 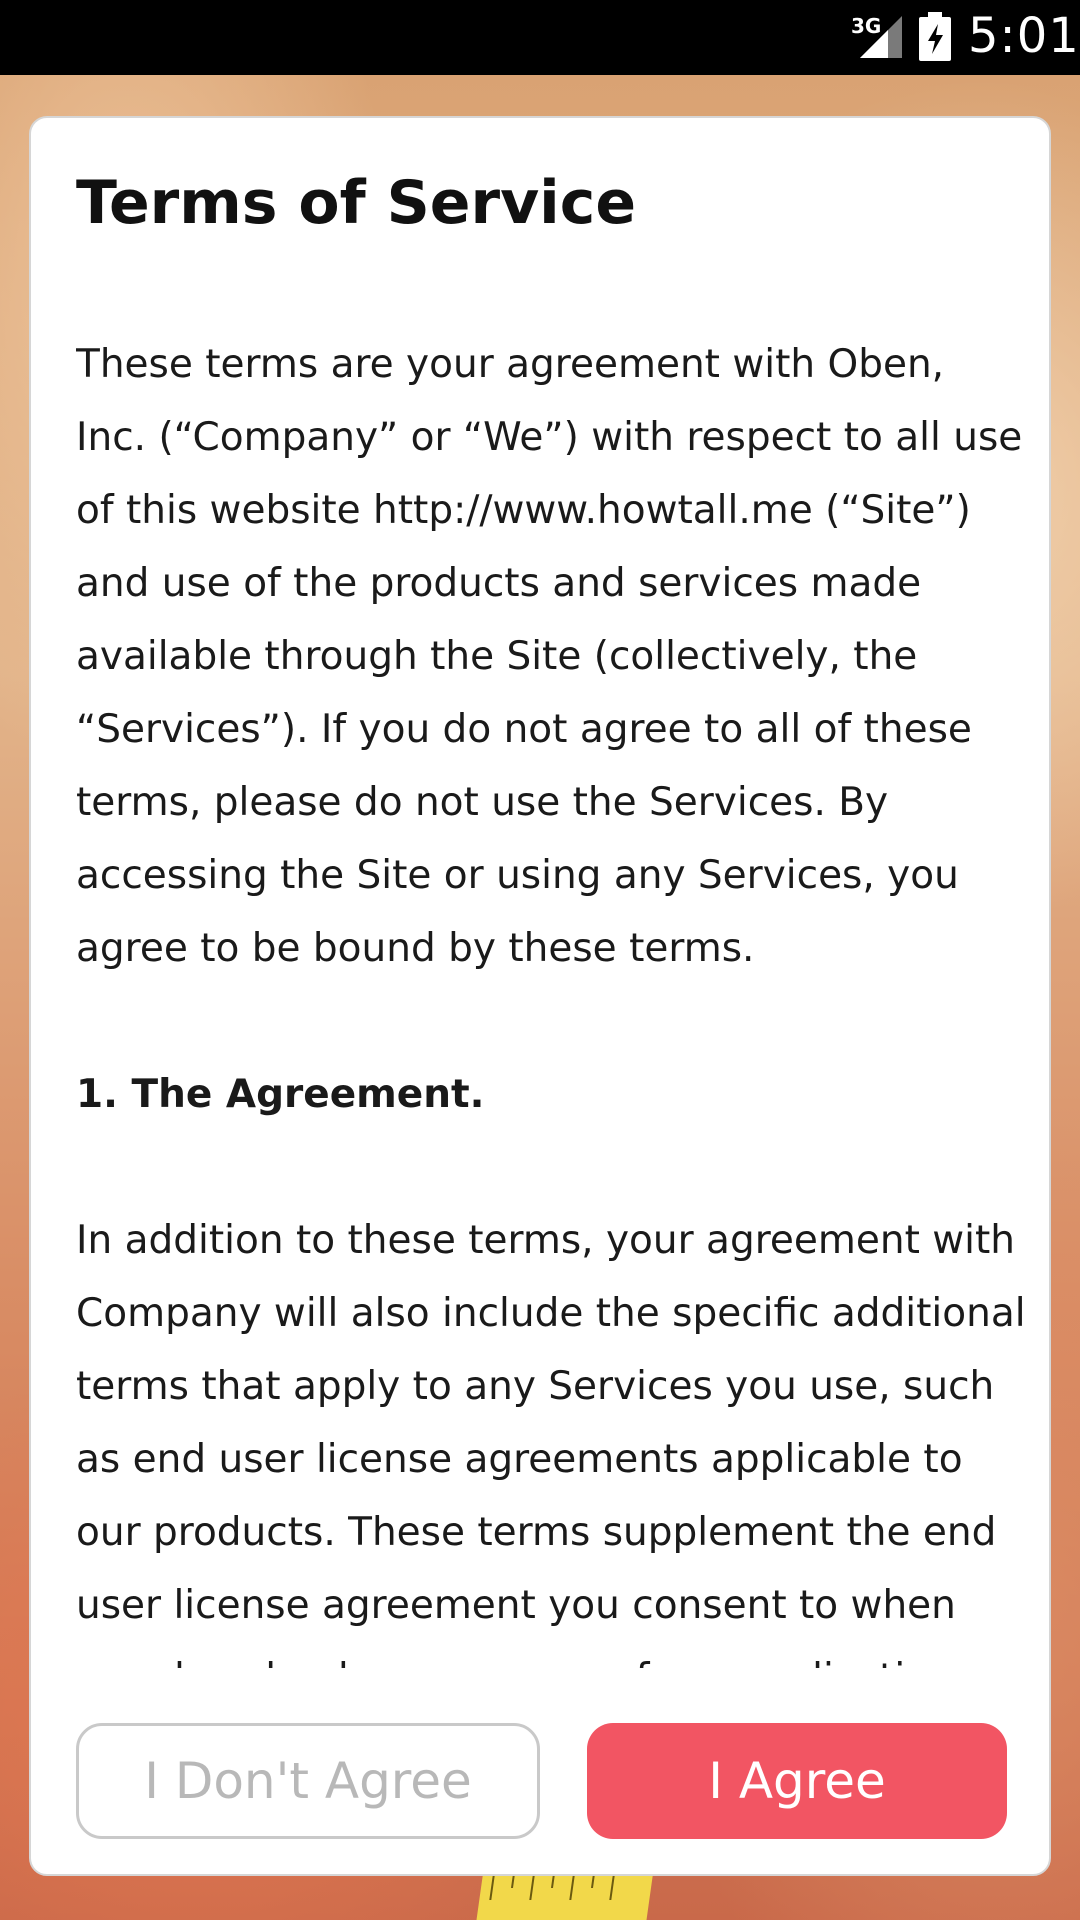 What do you see at coordinates (797, 1781) in the screenshot?
I see `agree-button: I Agree` at bounding box center [797, 1781].